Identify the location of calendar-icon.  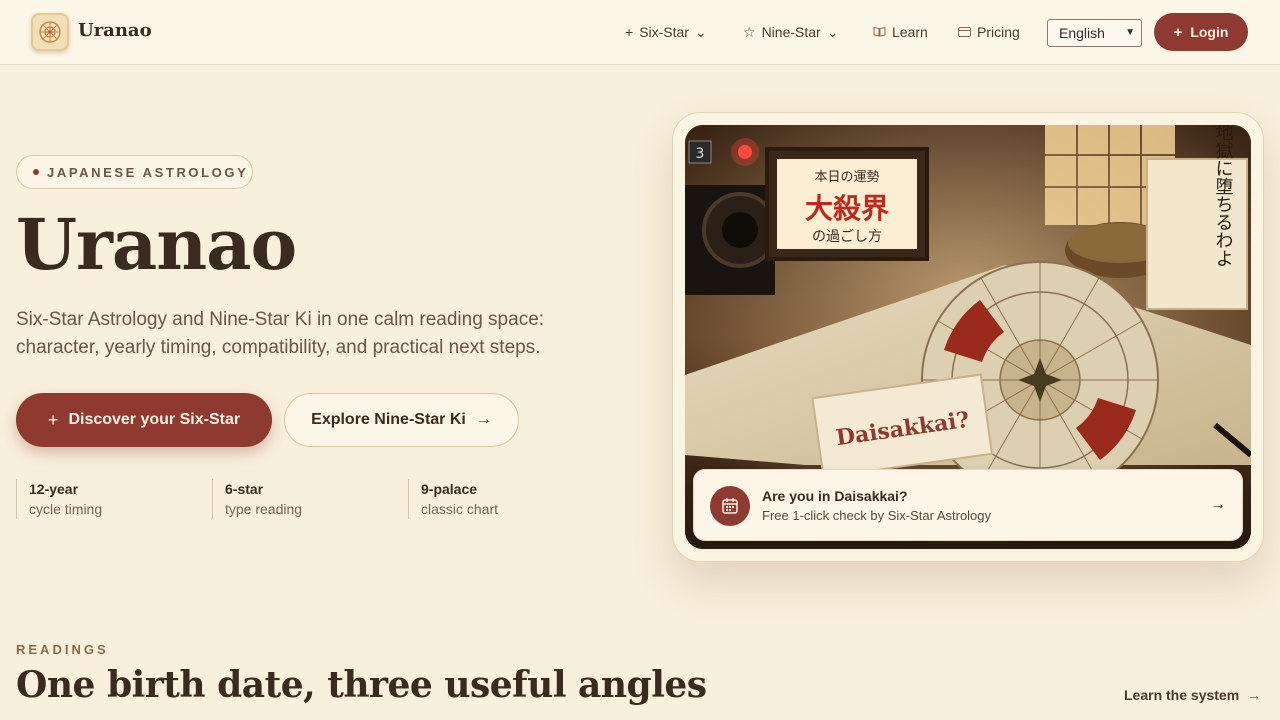
(730, 506).